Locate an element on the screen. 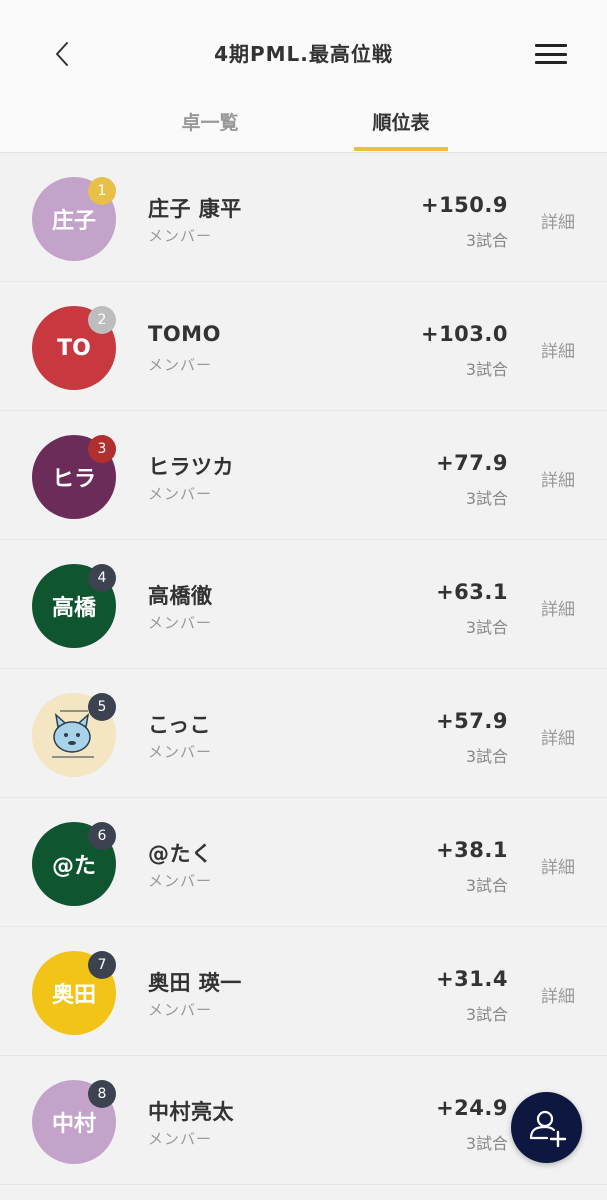  tab-standings: 順位表 is located at coordinates (401, 121).